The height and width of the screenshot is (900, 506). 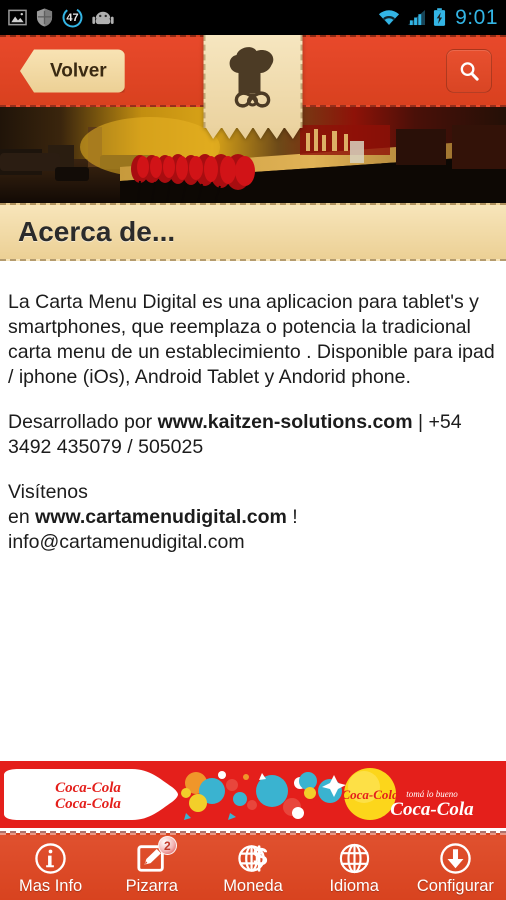 I want to click on nav-label-idioma: Idioma, so click(x=354, y=886).